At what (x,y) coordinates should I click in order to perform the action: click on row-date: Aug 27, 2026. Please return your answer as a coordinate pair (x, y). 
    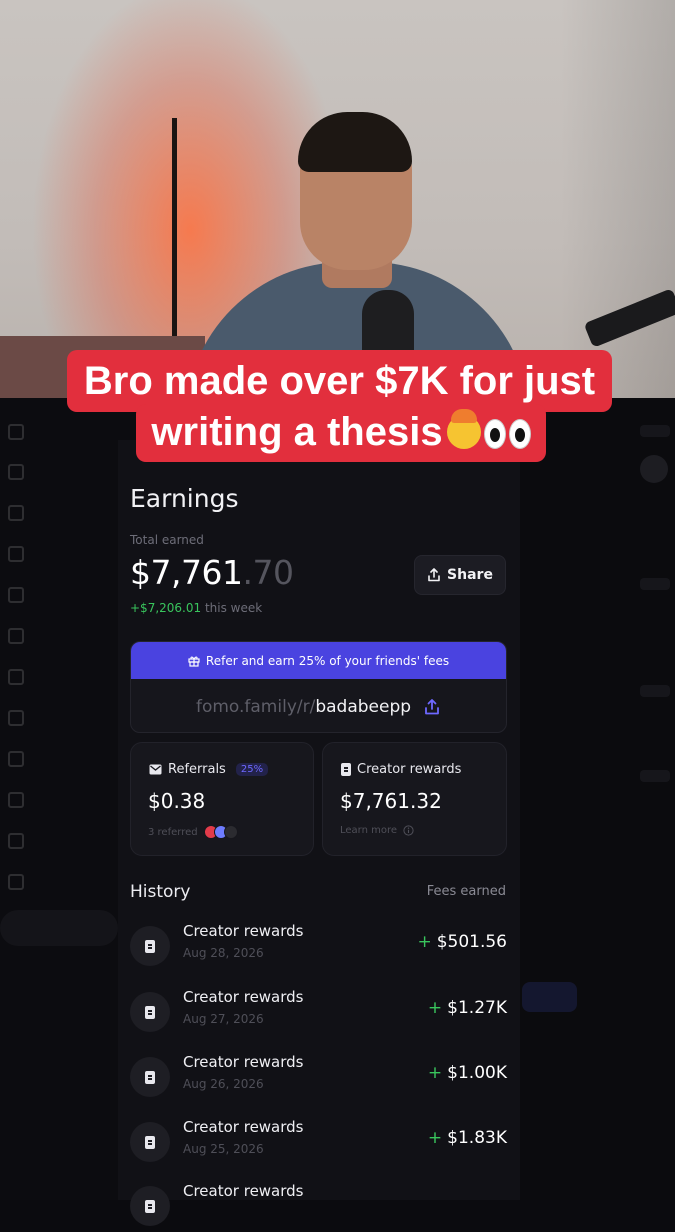
    Looking at the image, I should click on (223, 1019).